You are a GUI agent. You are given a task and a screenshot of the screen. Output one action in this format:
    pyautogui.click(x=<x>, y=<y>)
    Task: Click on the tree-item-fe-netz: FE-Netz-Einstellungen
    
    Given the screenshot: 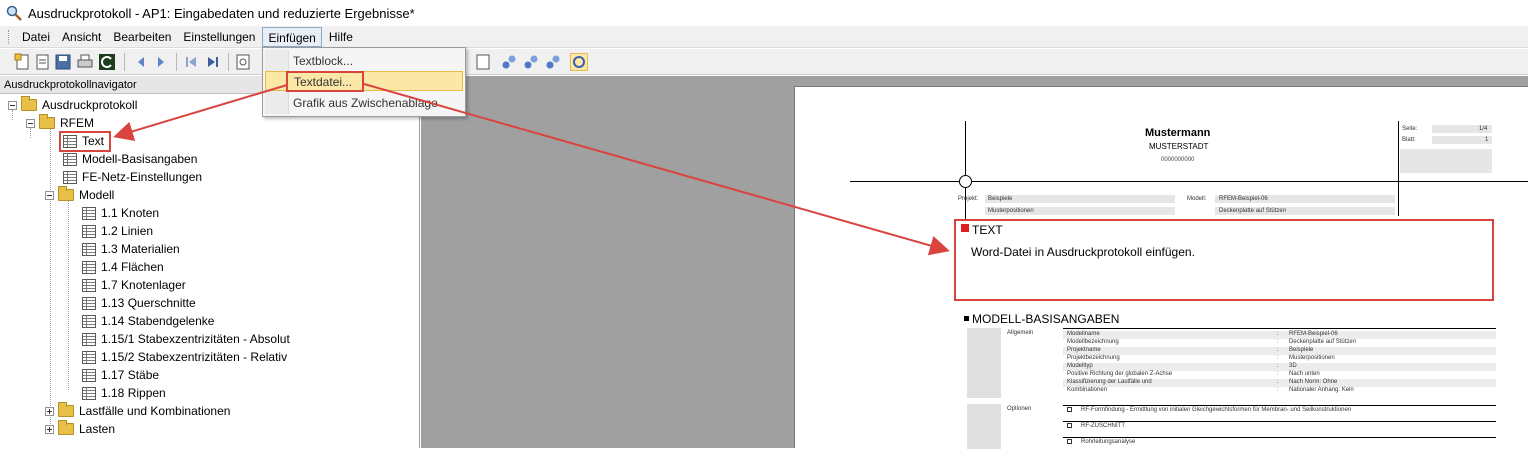 What is the action you would take?
    pyautogui.click(x=132, y=177)
    